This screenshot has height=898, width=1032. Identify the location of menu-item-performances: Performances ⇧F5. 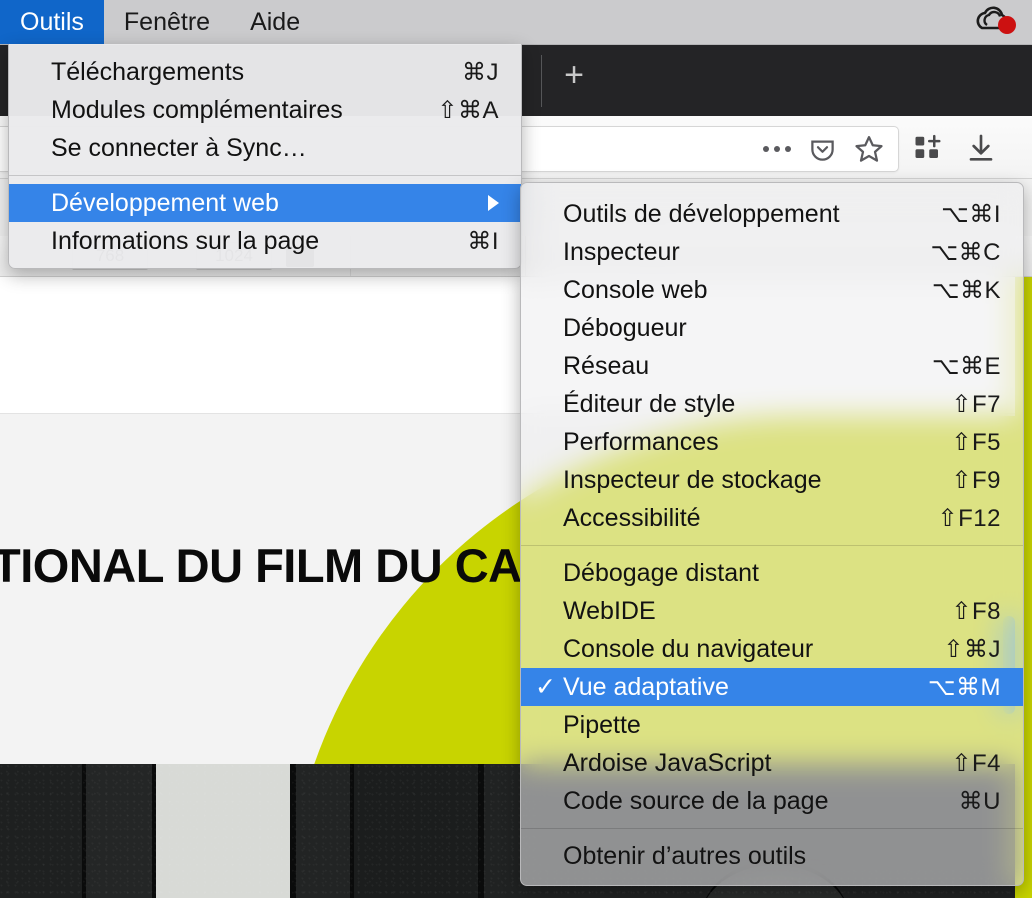
(772, 442).